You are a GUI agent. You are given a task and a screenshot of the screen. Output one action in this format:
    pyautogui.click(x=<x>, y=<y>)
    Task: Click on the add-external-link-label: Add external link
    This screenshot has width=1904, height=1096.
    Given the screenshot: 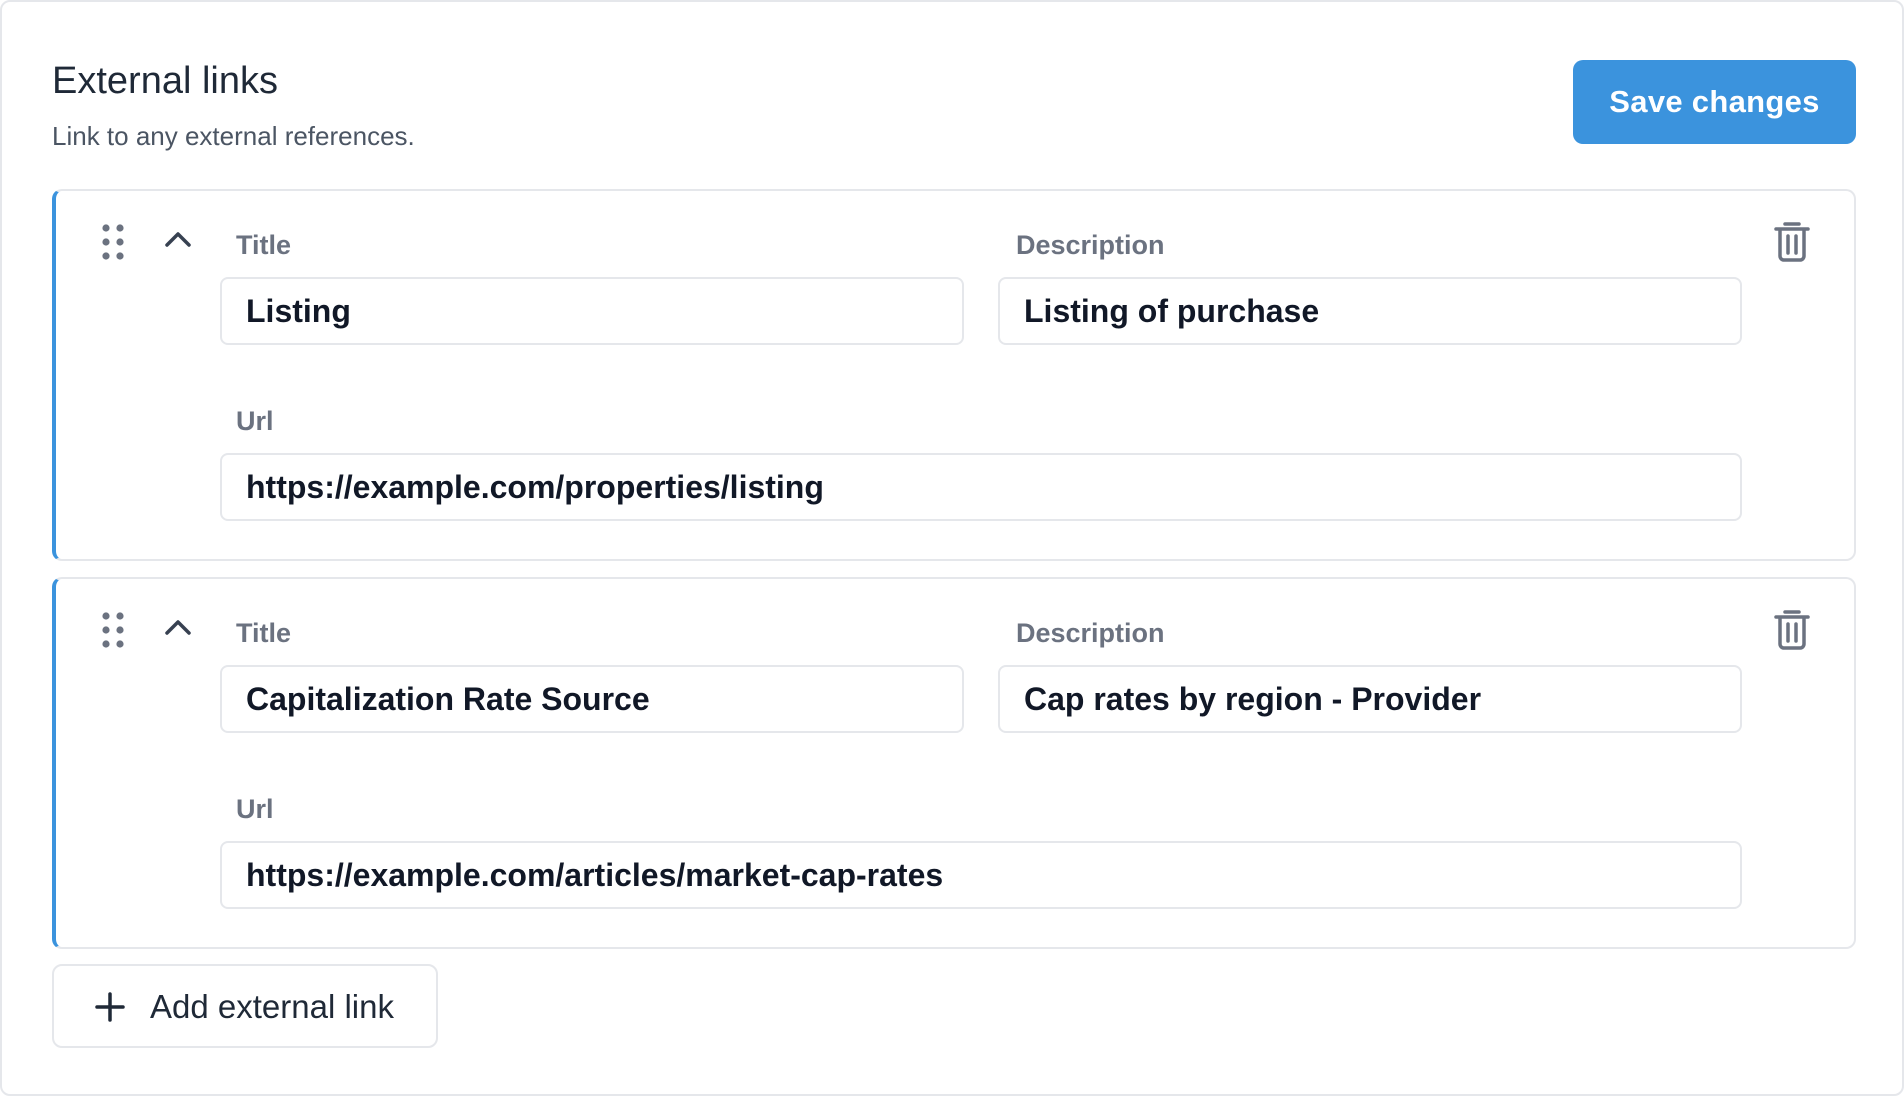 What is the action you would take?
    pyautogui.click(x=272, y=1006)
    